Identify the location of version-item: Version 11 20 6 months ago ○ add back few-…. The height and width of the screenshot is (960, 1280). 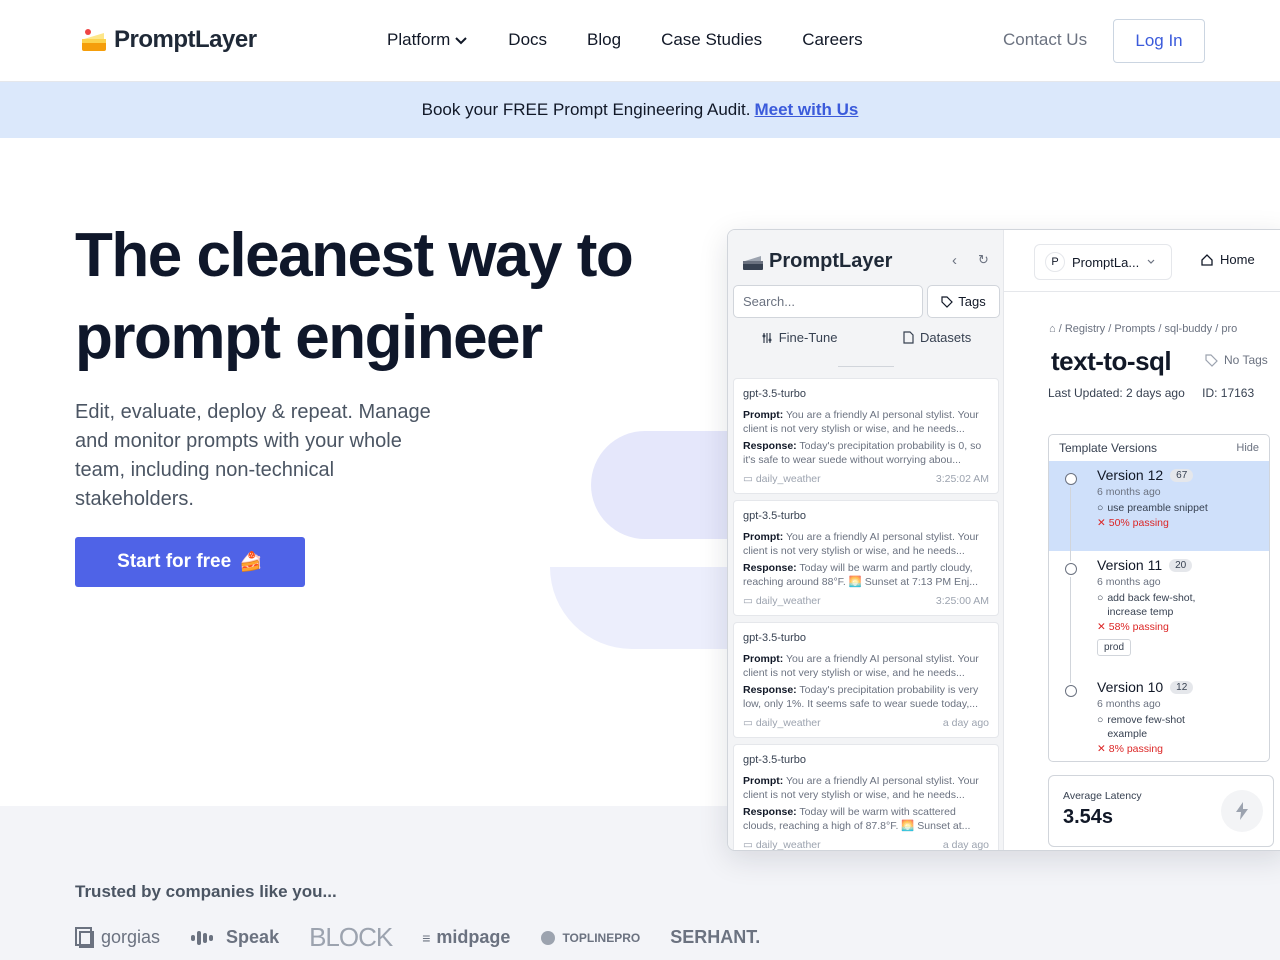
(1159, 617).